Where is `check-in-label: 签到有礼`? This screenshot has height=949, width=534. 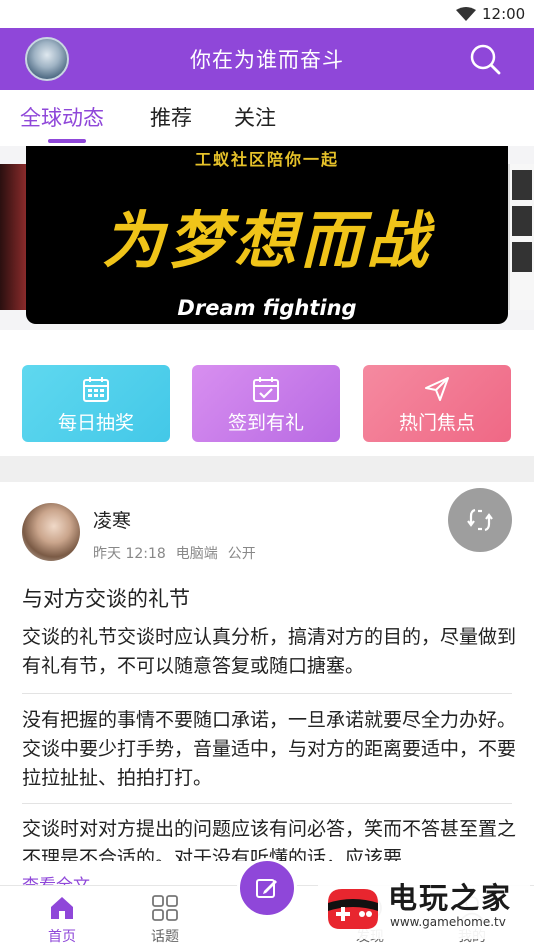
check-in-label: 签到有礼 is located at coordinates (265, 423).